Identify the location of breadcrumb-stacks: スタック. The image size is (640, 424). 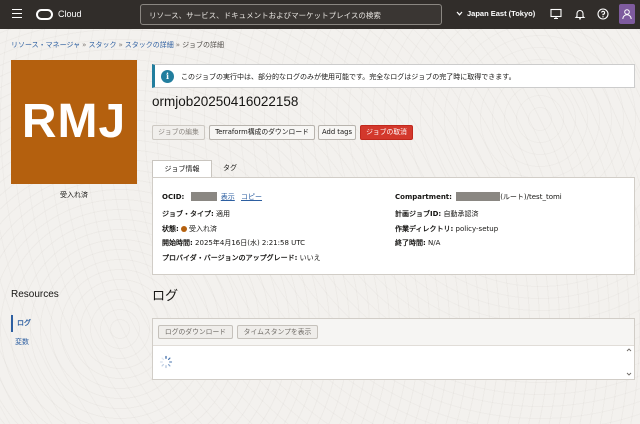
(102, 45).